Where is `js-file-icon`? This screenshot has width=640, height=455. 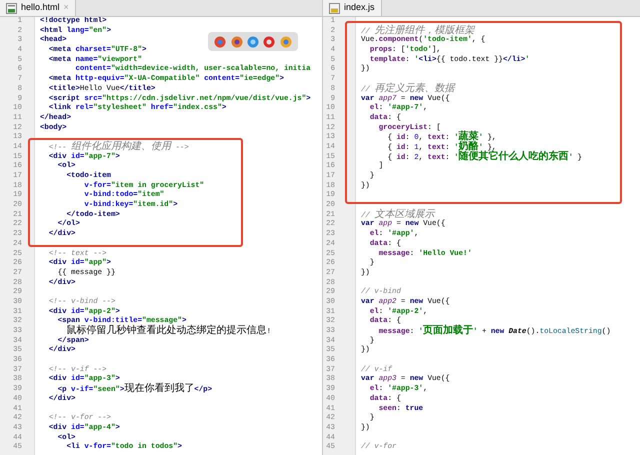 js-file-icon is located at coordinates (334, 8).